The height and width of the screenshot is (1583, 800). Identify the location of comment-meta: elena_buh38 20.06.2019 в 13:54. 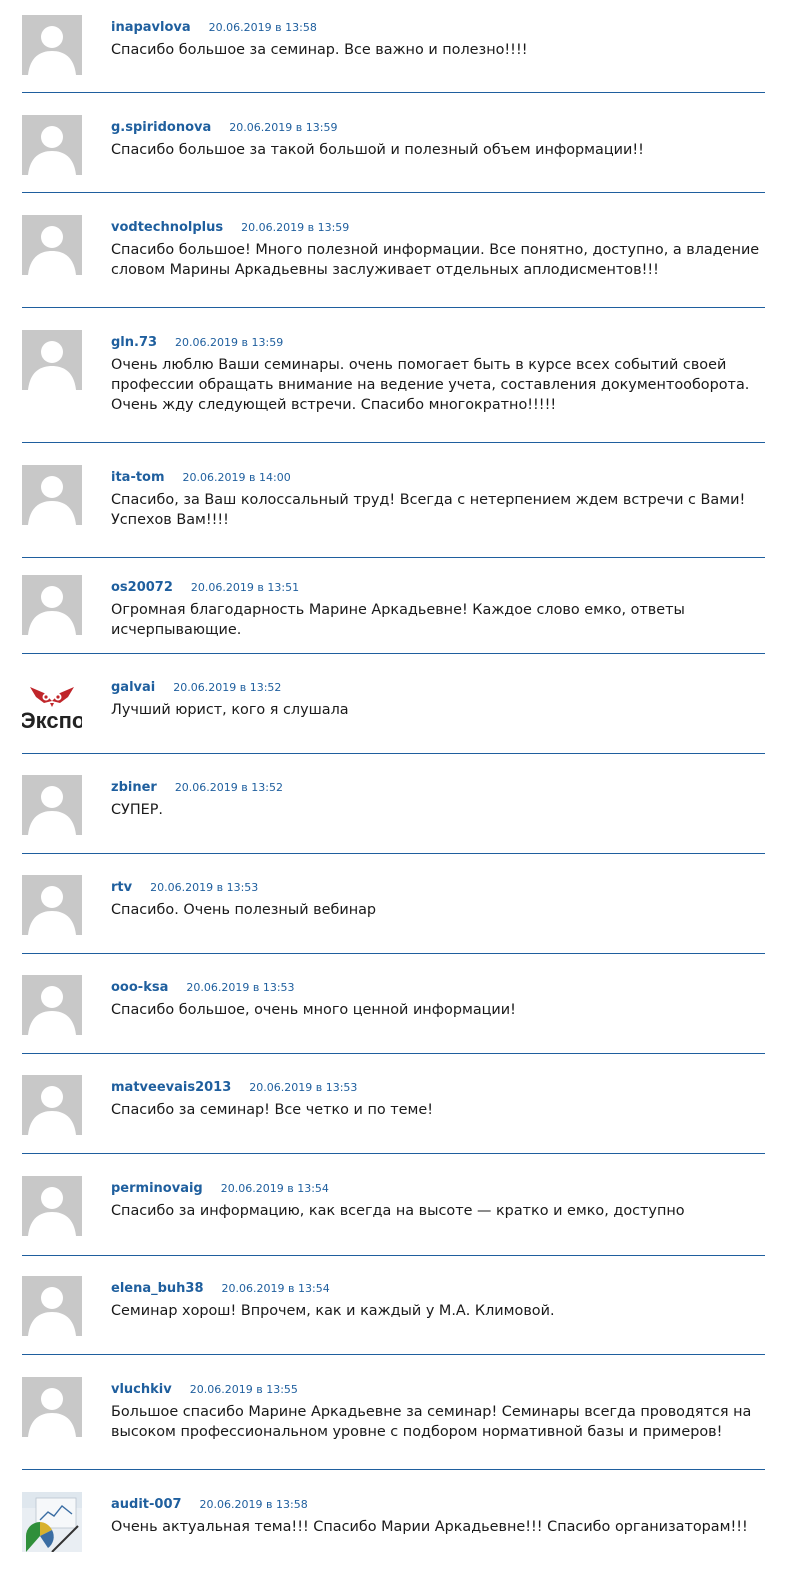
(220, 1288).